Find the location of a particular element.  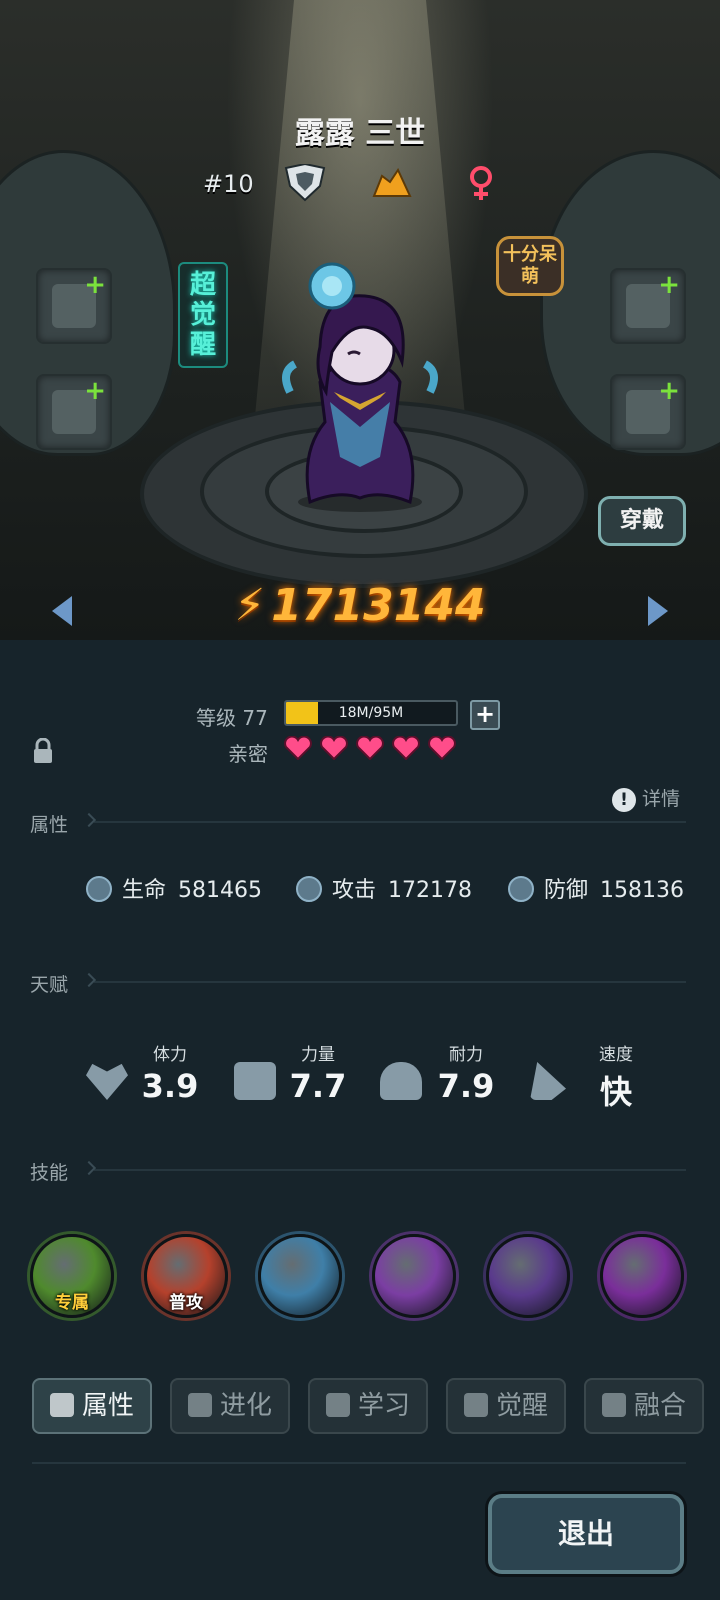

hero-character is located at coordinates (360, 387).